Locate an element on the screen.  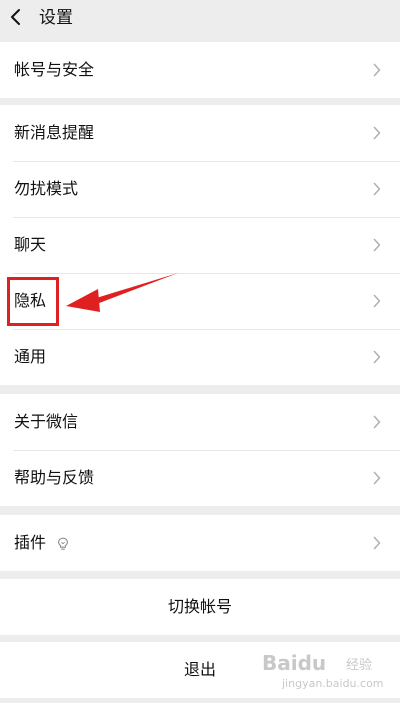
top-bar: 设置 is located at coordinates (200, 18).